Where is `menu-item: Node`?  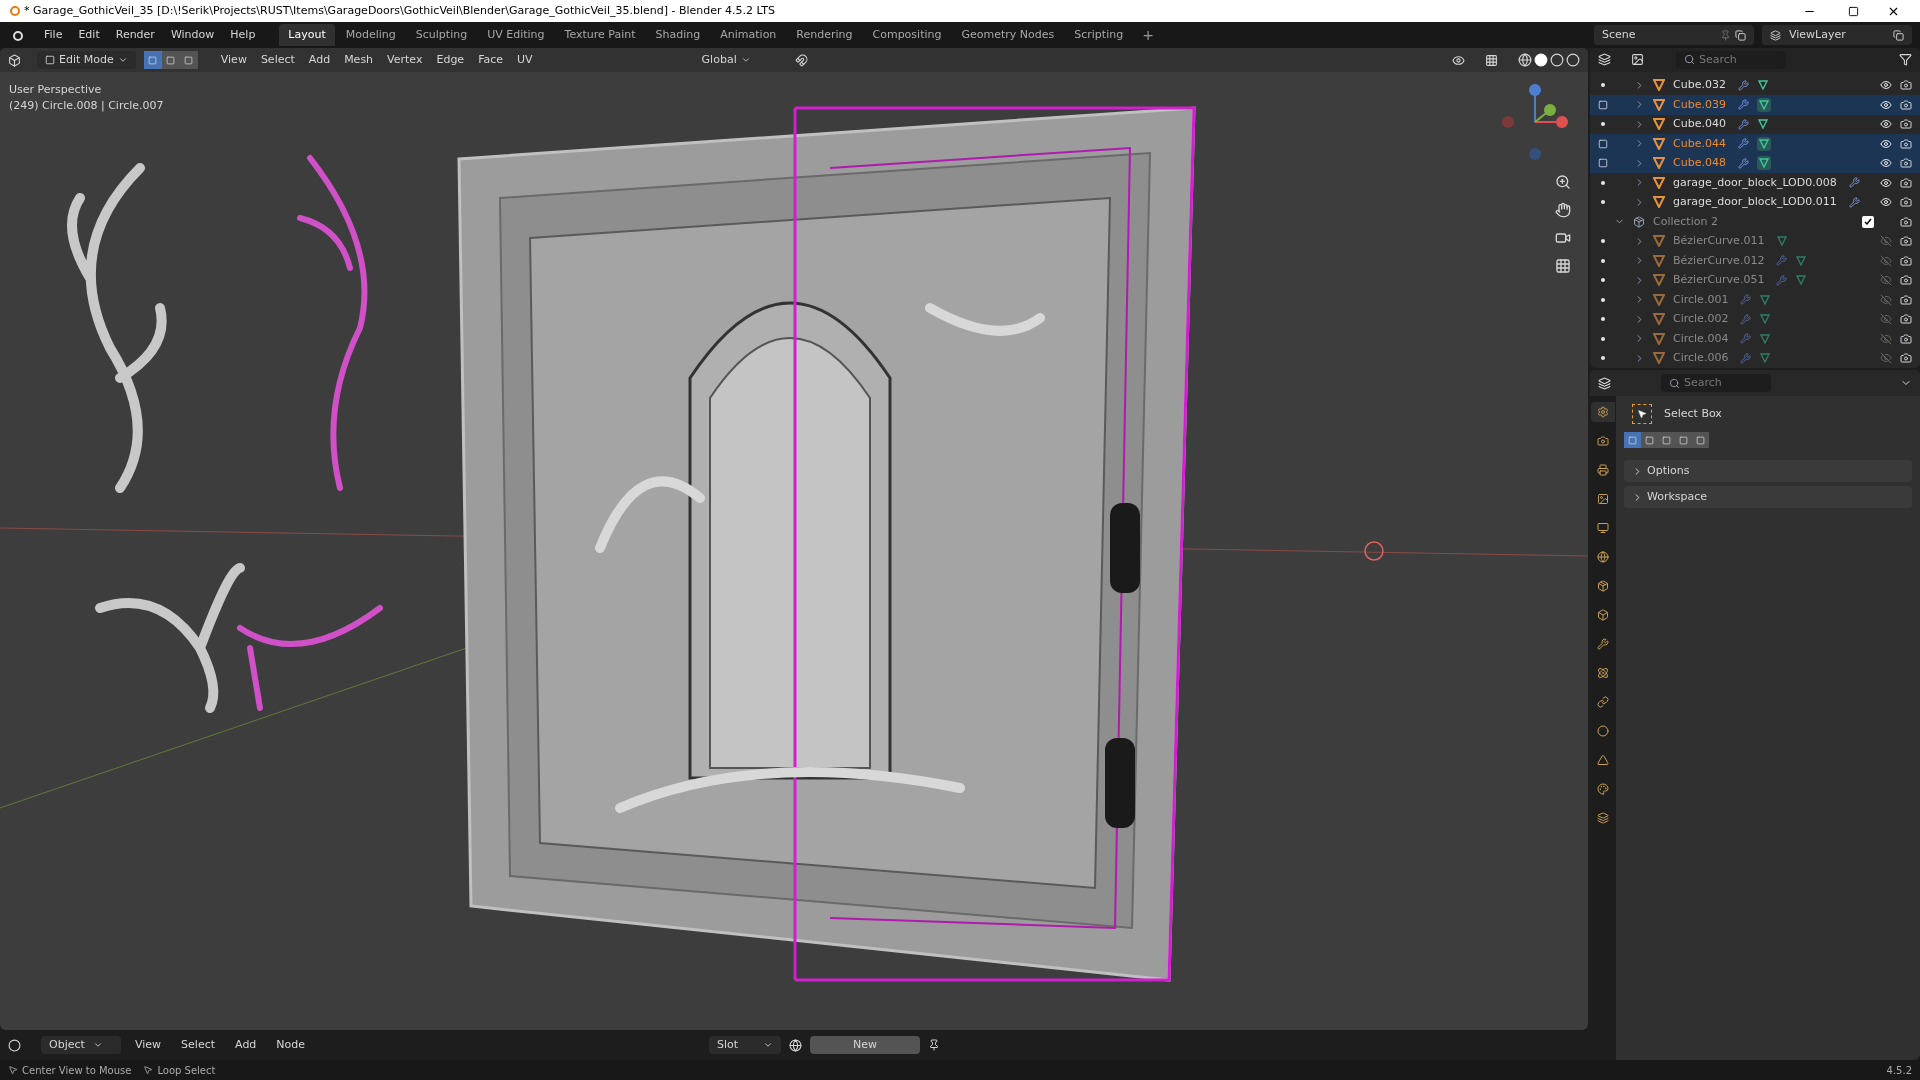
menu-item: Node is located at coordinates (291, 1045).